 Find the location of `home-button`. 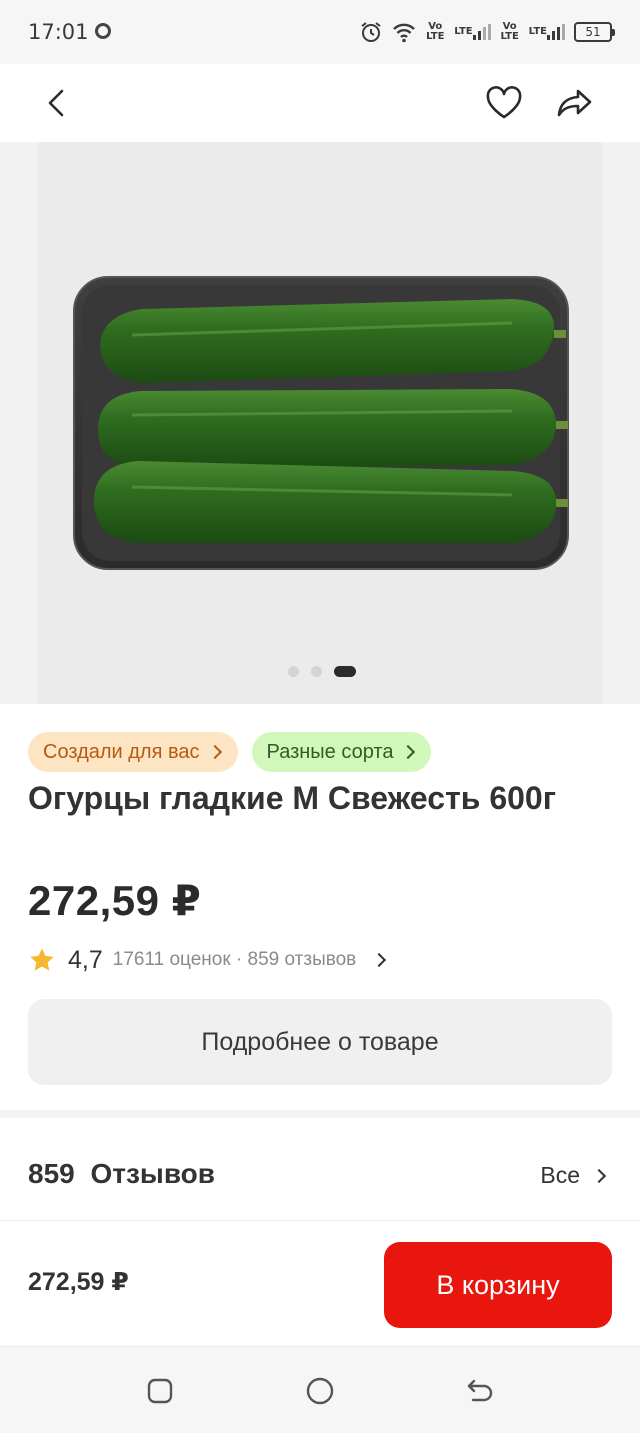

home-button is located at coordinates (320, 1391).